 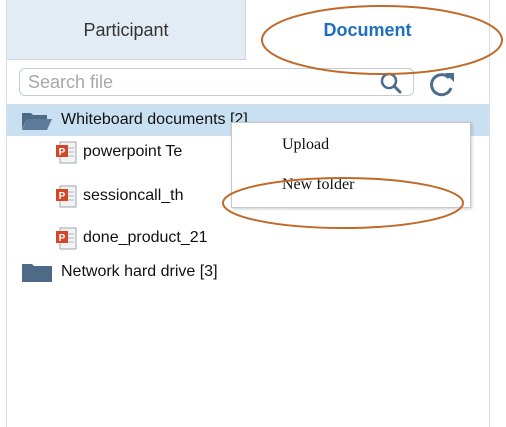 I want to click on menu-item-upload: Upload, so click(x=351, y=145).